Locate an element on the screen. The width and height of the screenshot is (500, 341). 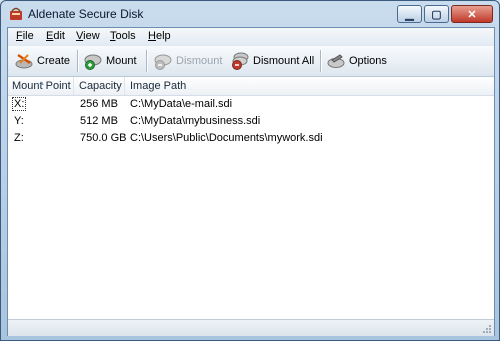
close-icon: ✕ is located at coordinates (472, 14).